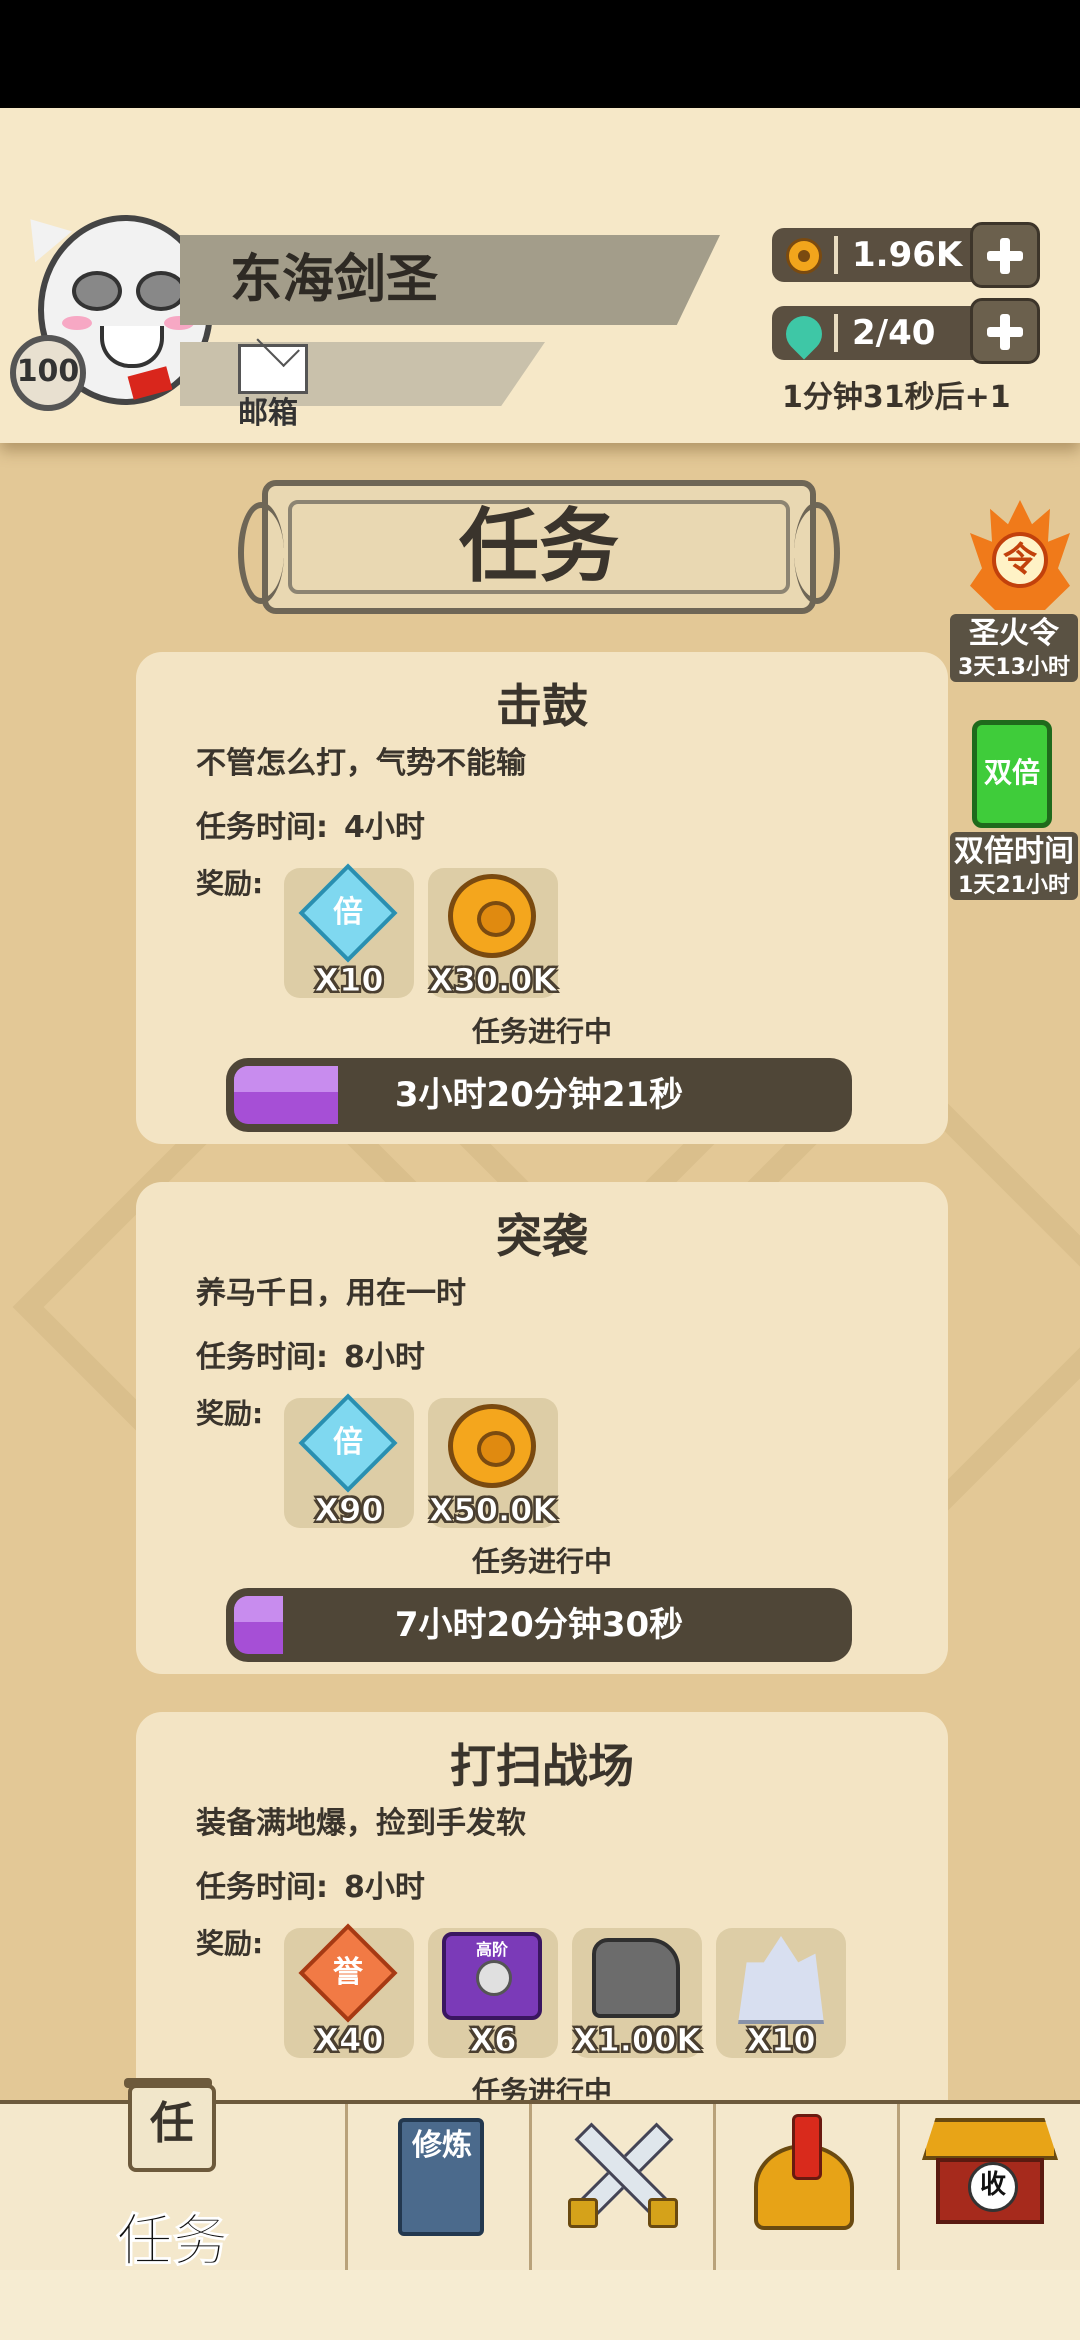 This screenshot has height=2340, width=1080. What do you see at coordinates (896, 397) in the screenshot?
I see `stamina-regen-timer: 1分钟31秒后+1` at bounding box center [896, 397].